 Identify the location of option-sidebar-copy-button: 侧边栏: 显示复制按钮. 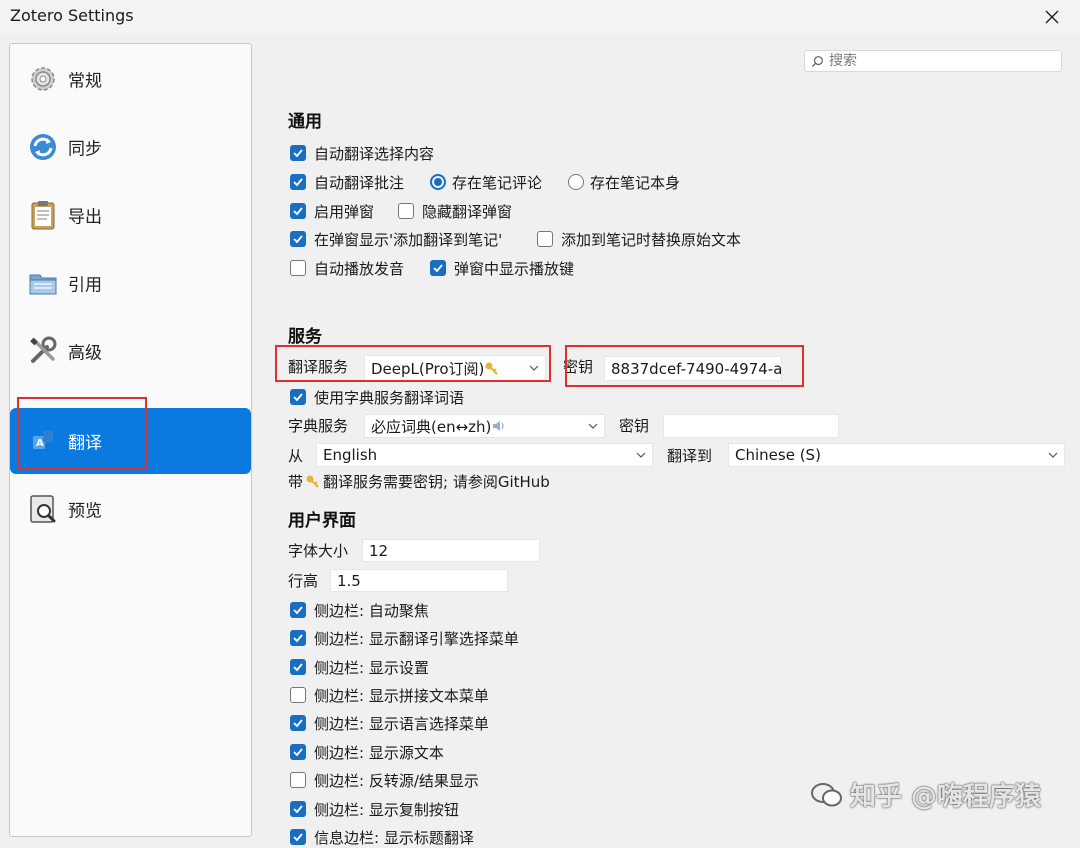
(374, 809).